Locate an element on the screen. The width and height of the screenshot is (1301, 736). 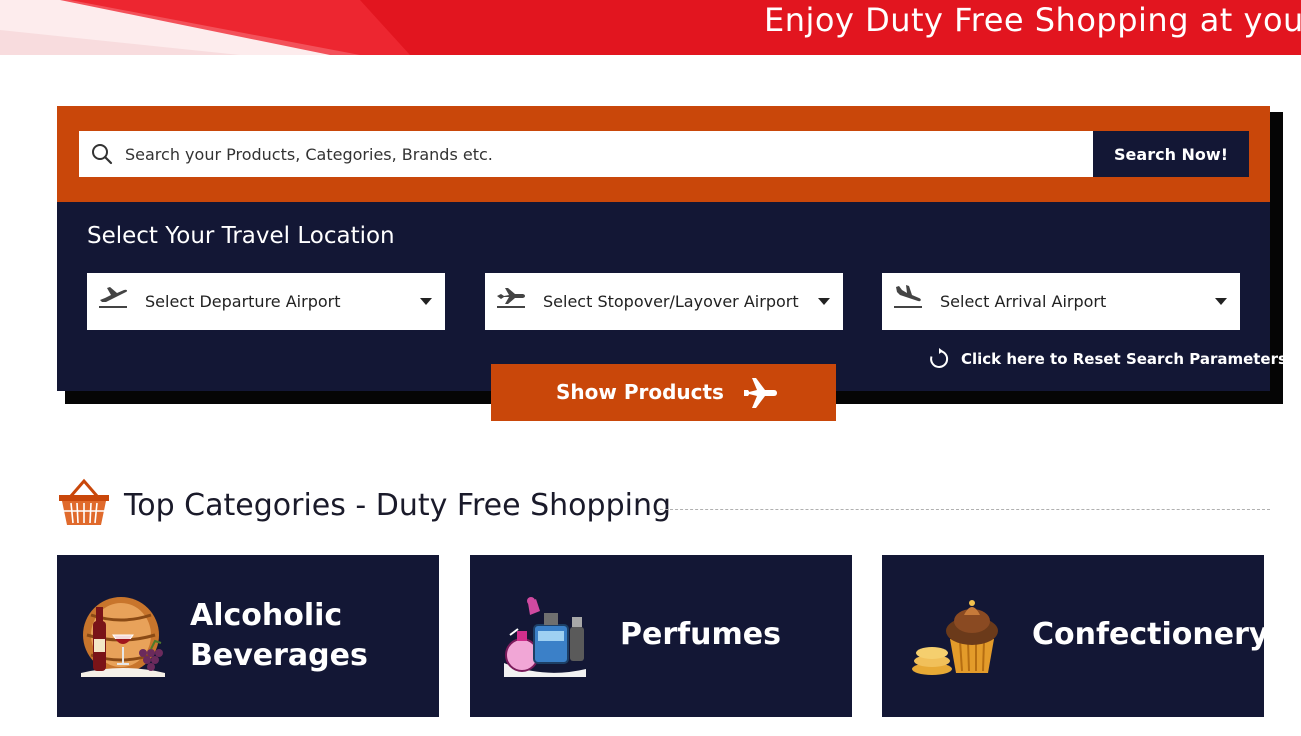
arrival-airport-label: Select Arrival Airport is located at coordinates (1023, 301).